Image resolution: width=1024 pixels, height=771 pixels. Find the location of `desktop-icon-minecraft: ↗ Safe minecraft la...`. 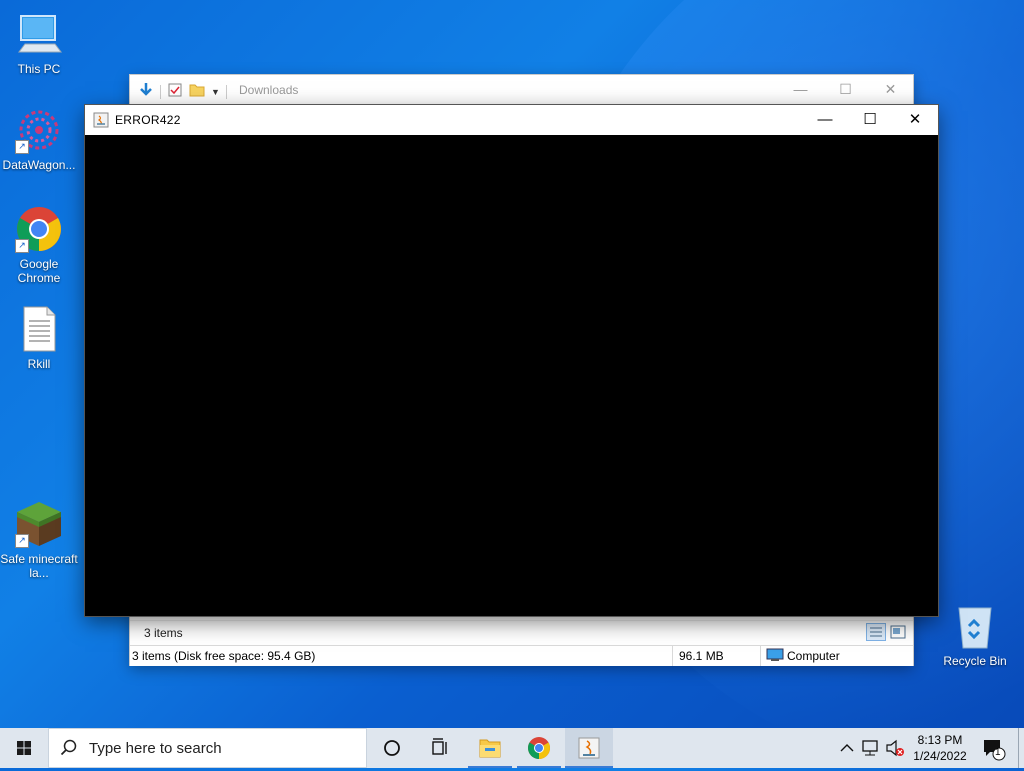

desktop-icon-minecraft: ↗ Safe minecraft la... is located at coordinates (39, 540).